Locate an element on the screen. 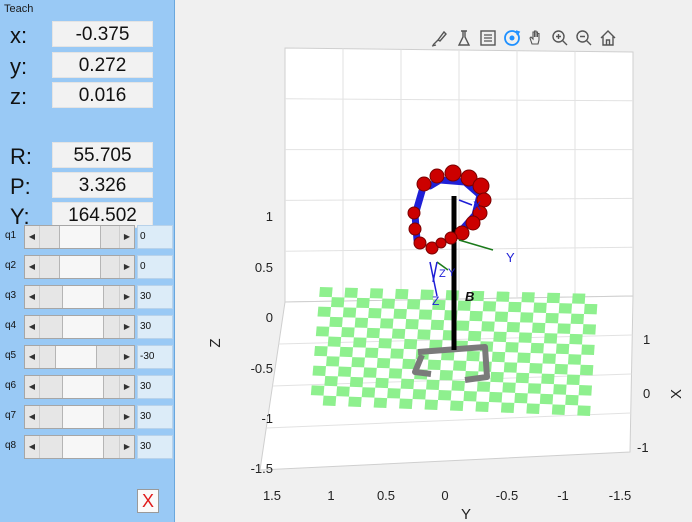  pose-pitch-field: 3.326 is located at coordinates (102, 185).